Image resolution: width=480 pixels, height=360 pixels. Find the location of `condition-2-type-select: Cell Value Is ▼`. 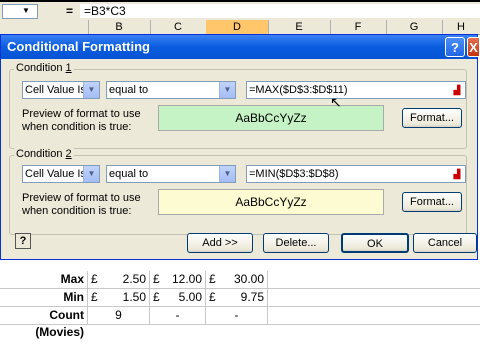

condition-2-type-select: Cell Value Is ▼ is located at coordinates (61, 174).